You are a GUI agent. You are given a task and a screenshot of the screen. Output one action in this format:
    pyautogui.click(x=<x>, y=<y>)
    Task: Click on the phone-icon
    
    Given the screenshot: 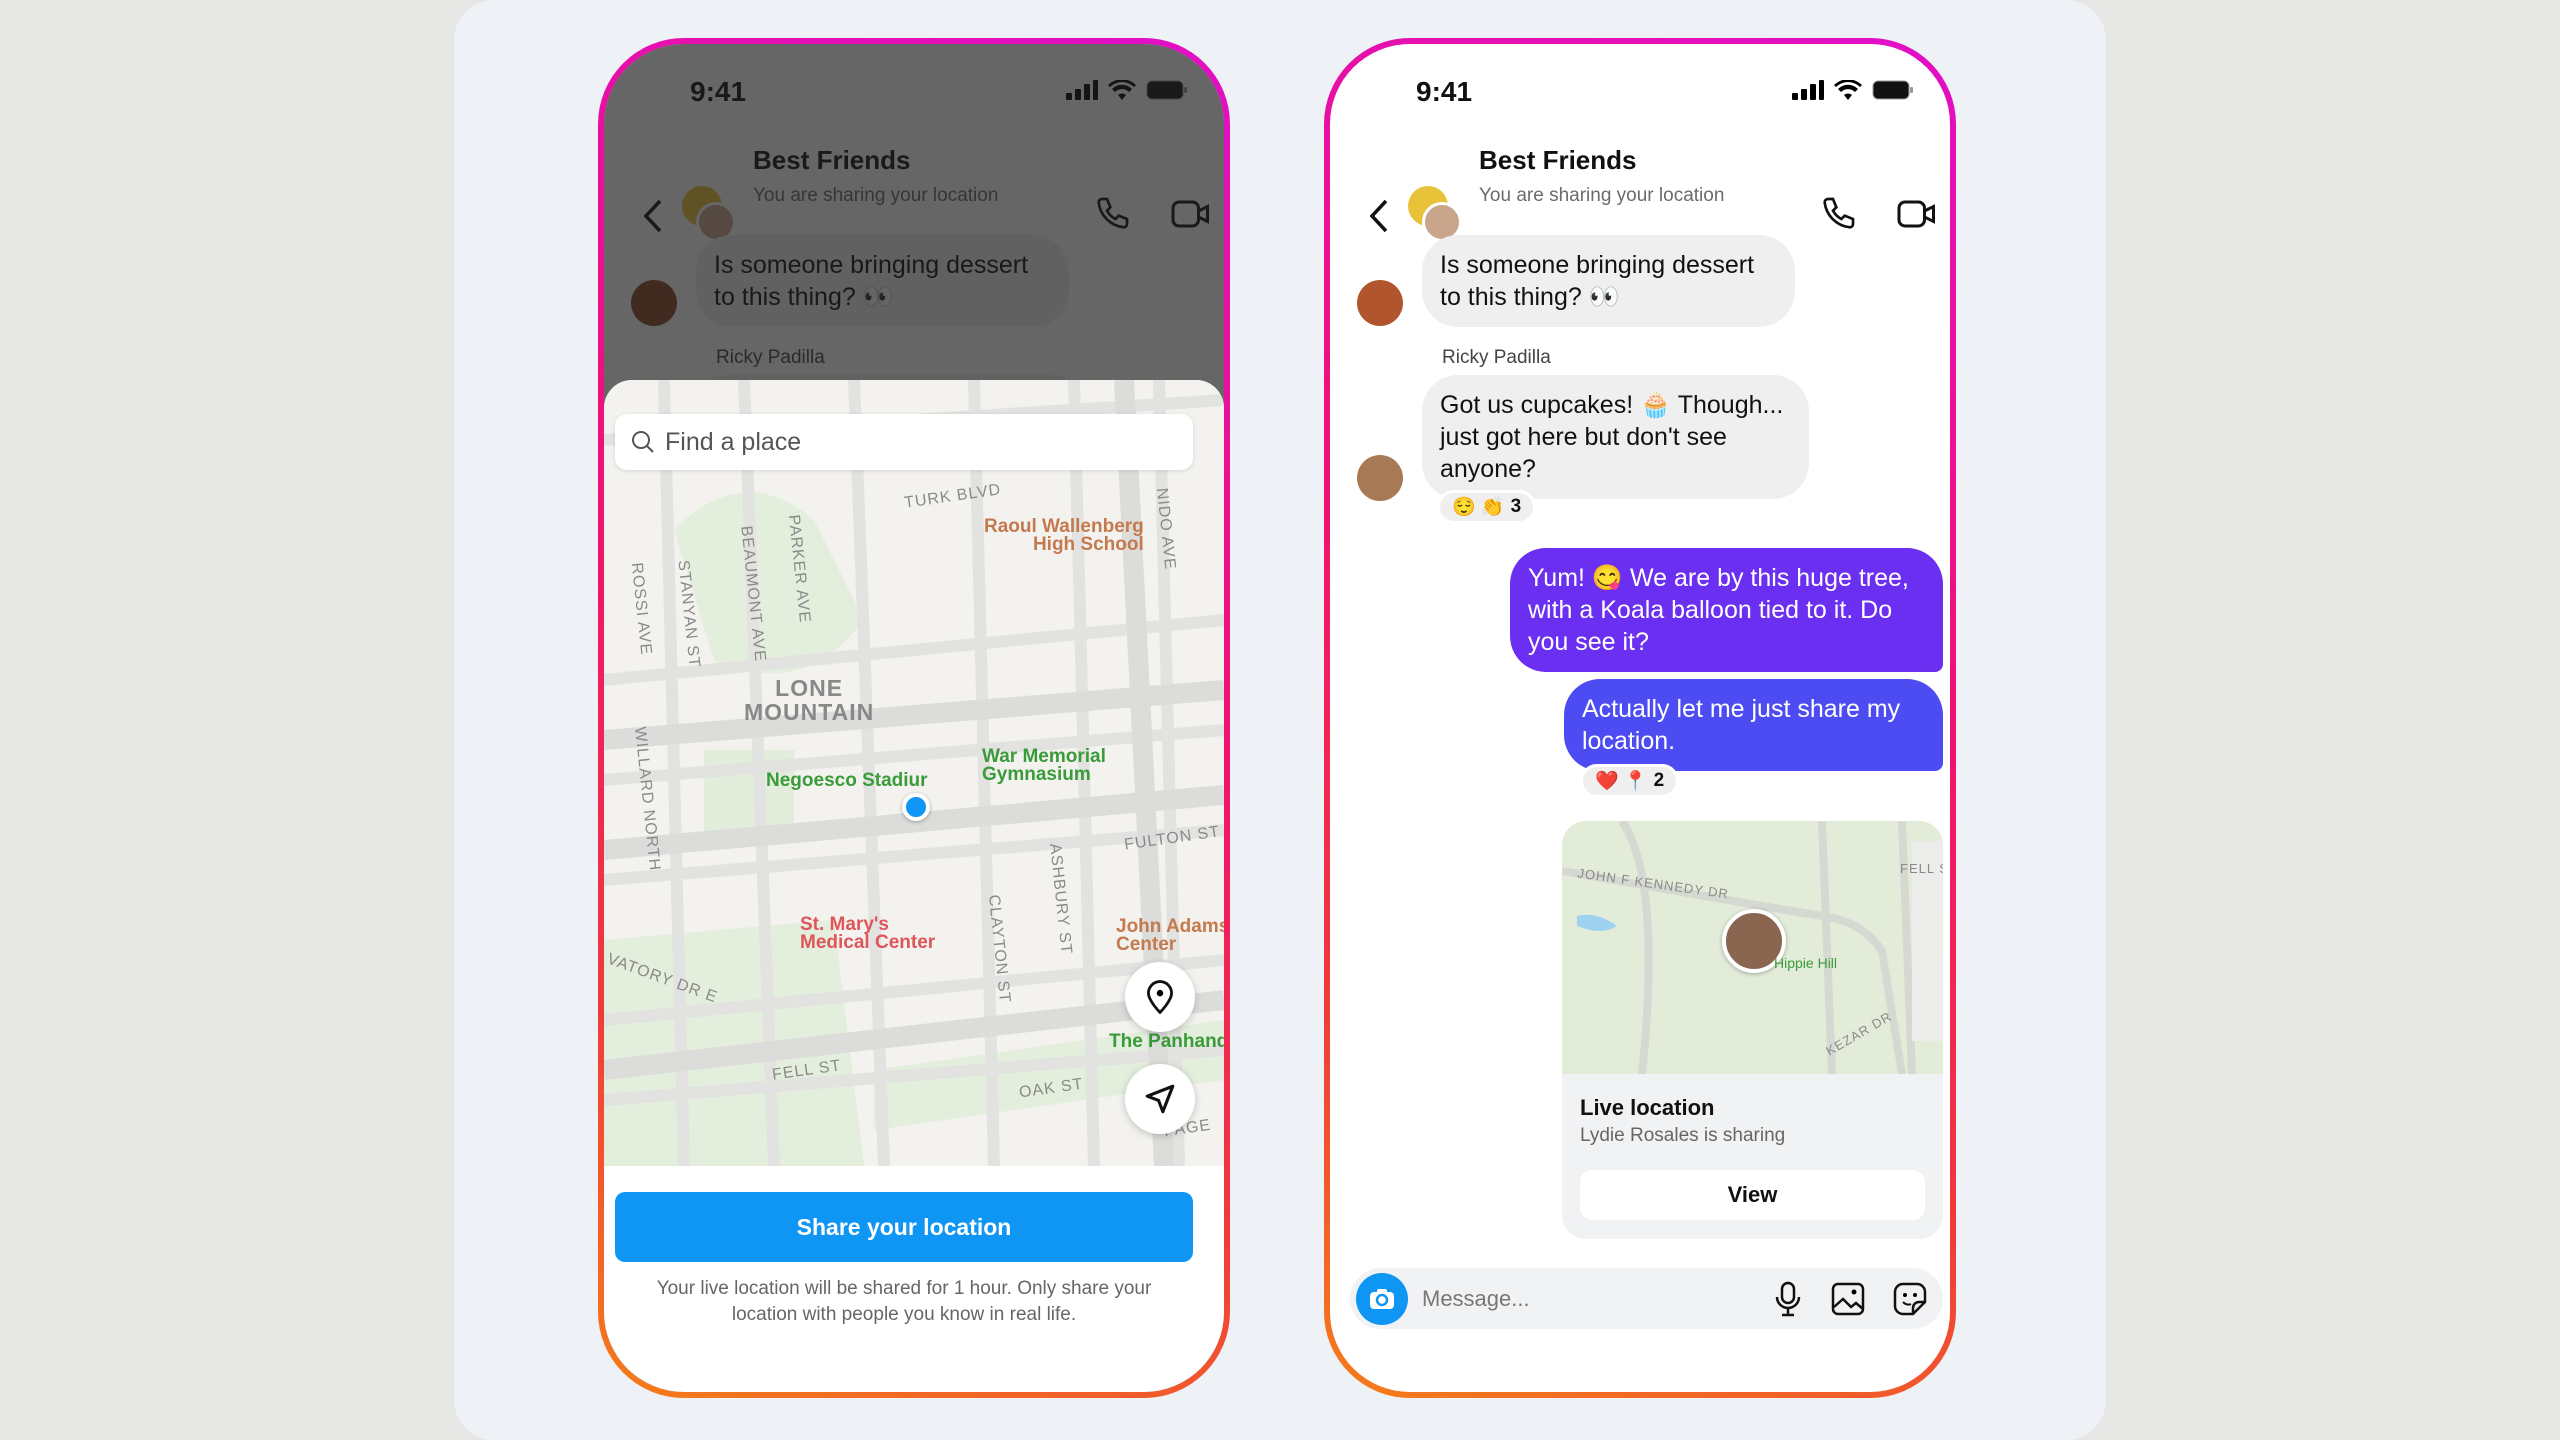 What is the action you would take?
    pyautogui.click(x=1838, y=214)
    